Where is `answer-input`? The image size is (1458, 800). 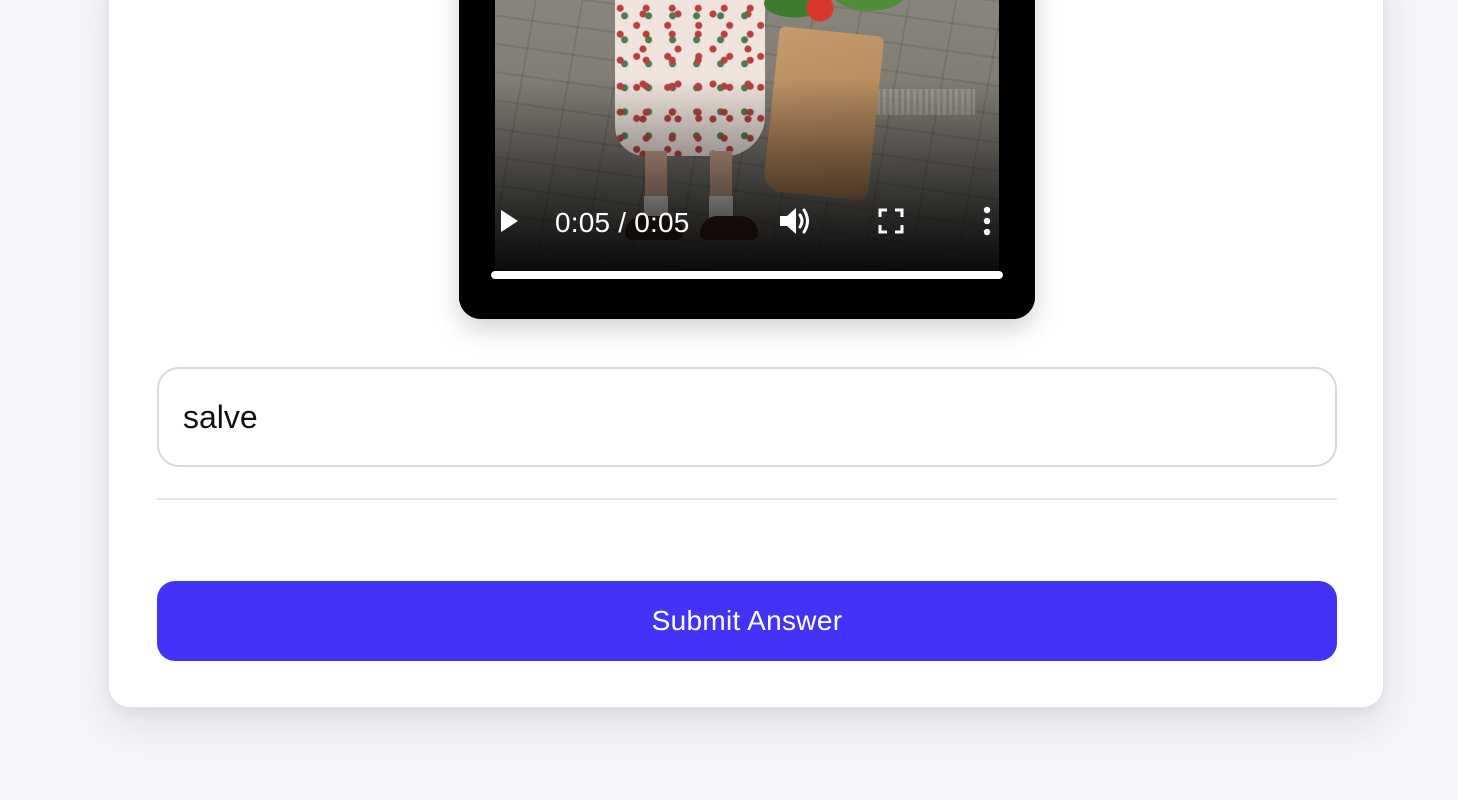
answer-input is located at coordinates (747, 417).